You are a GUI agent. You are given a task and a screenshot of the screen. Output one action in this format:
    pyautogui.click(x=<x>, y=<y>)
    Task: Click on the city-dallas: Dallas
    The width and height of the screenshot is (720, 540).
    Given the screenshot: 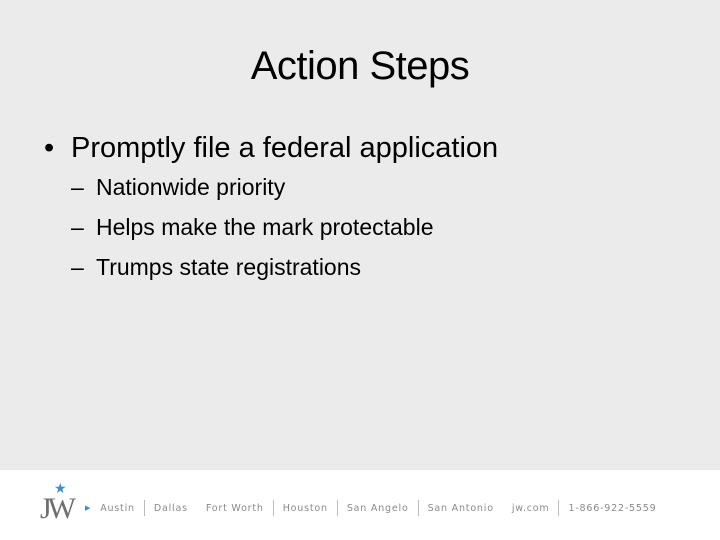 What is the action you would take?
    pyautogui.click(x=170, y=508)
    